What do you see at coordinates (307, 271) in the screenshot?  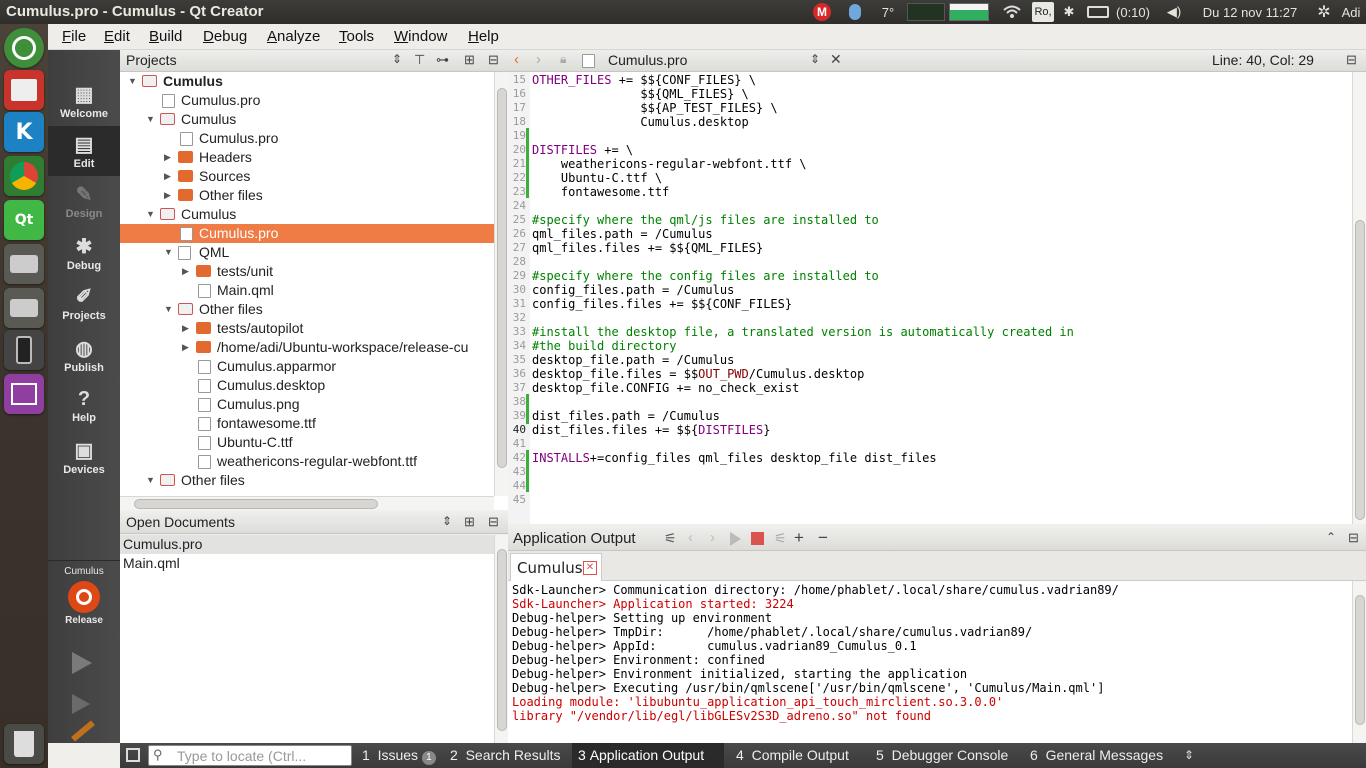 I see `tree-item: ▶ tests/unit` at bounding box center [307, 271].